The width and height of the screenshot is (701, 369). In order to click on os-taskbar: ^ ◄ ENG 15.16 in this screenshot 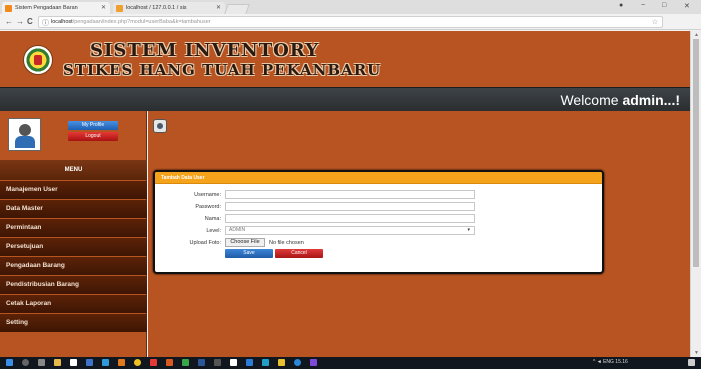, I will do `click(350, 363)`.